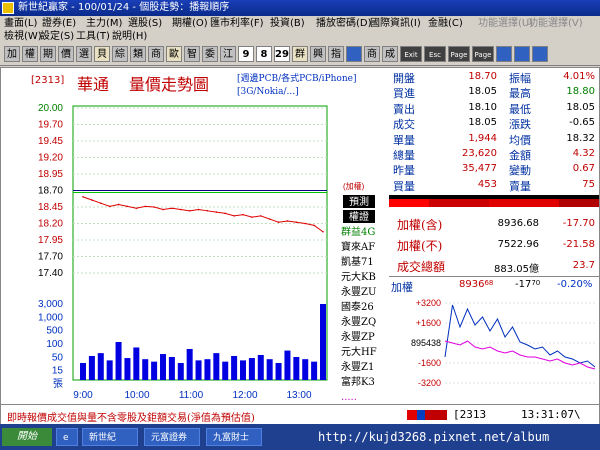 This screenshot has height=450, width=600. Describe the element at coordinates (357, 261) in the screenshot. I see `warrant-item: 凱基71` at that location.